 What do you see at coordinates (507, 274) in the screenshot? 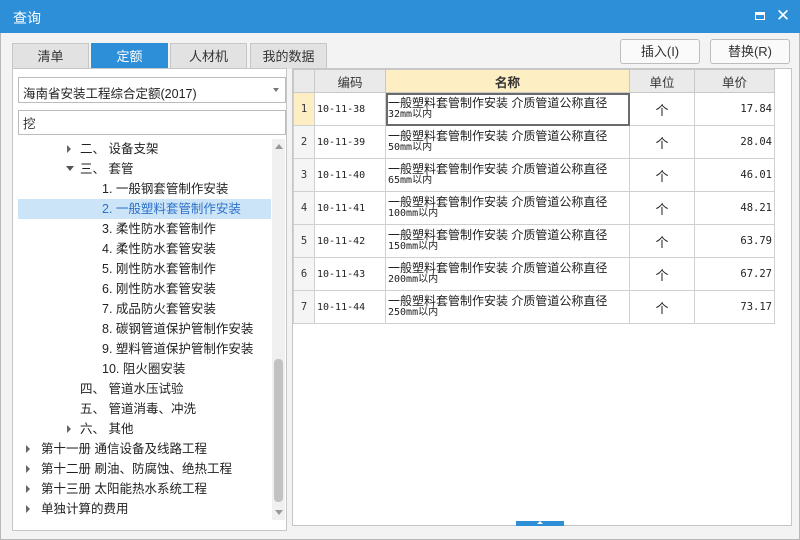
I see `name-cell: 一般塑料套管制作安装 介质管道公称直径 200mm以内` at bounding box center [507, 274].